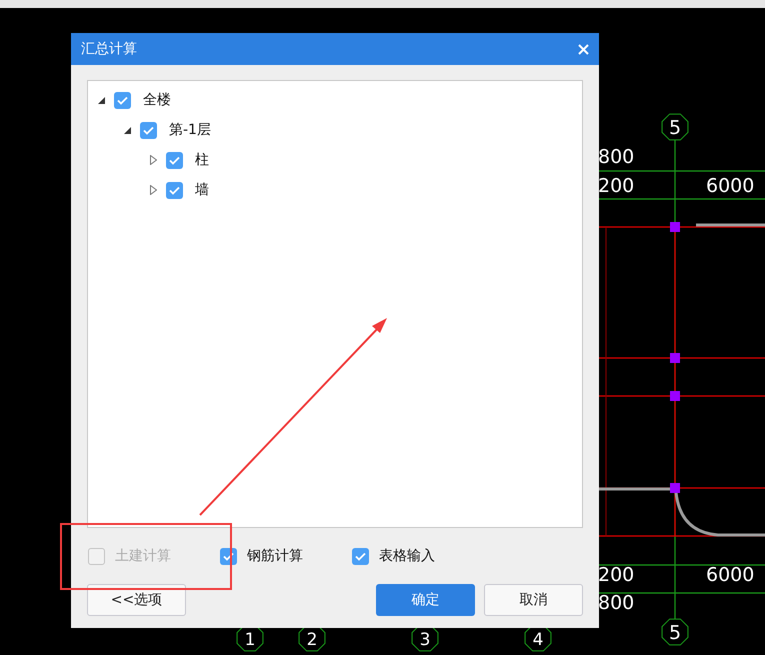  Describe the element at coordinates (202, 190) in the screenshot. I see `tree-item-label: 墙` at that location.